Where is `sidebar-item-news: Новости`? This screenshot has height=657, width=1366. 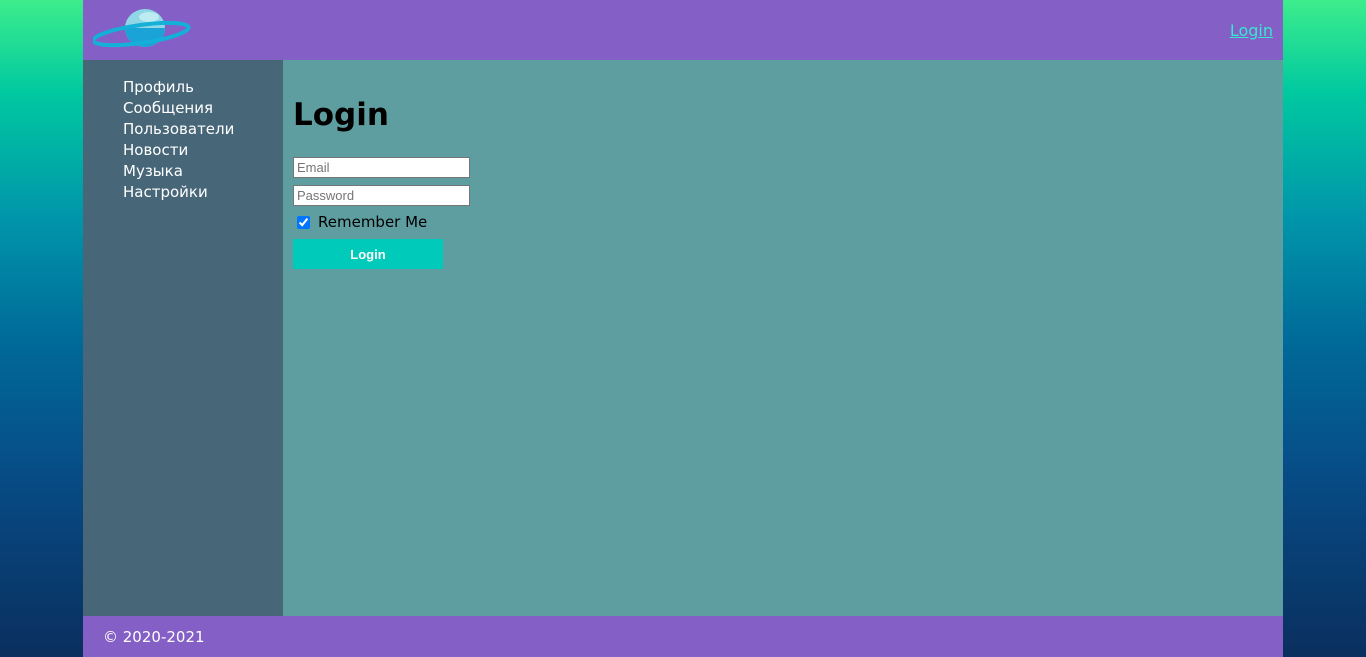
sidebar-item-news: Новости is located at coordinates (203, 150).